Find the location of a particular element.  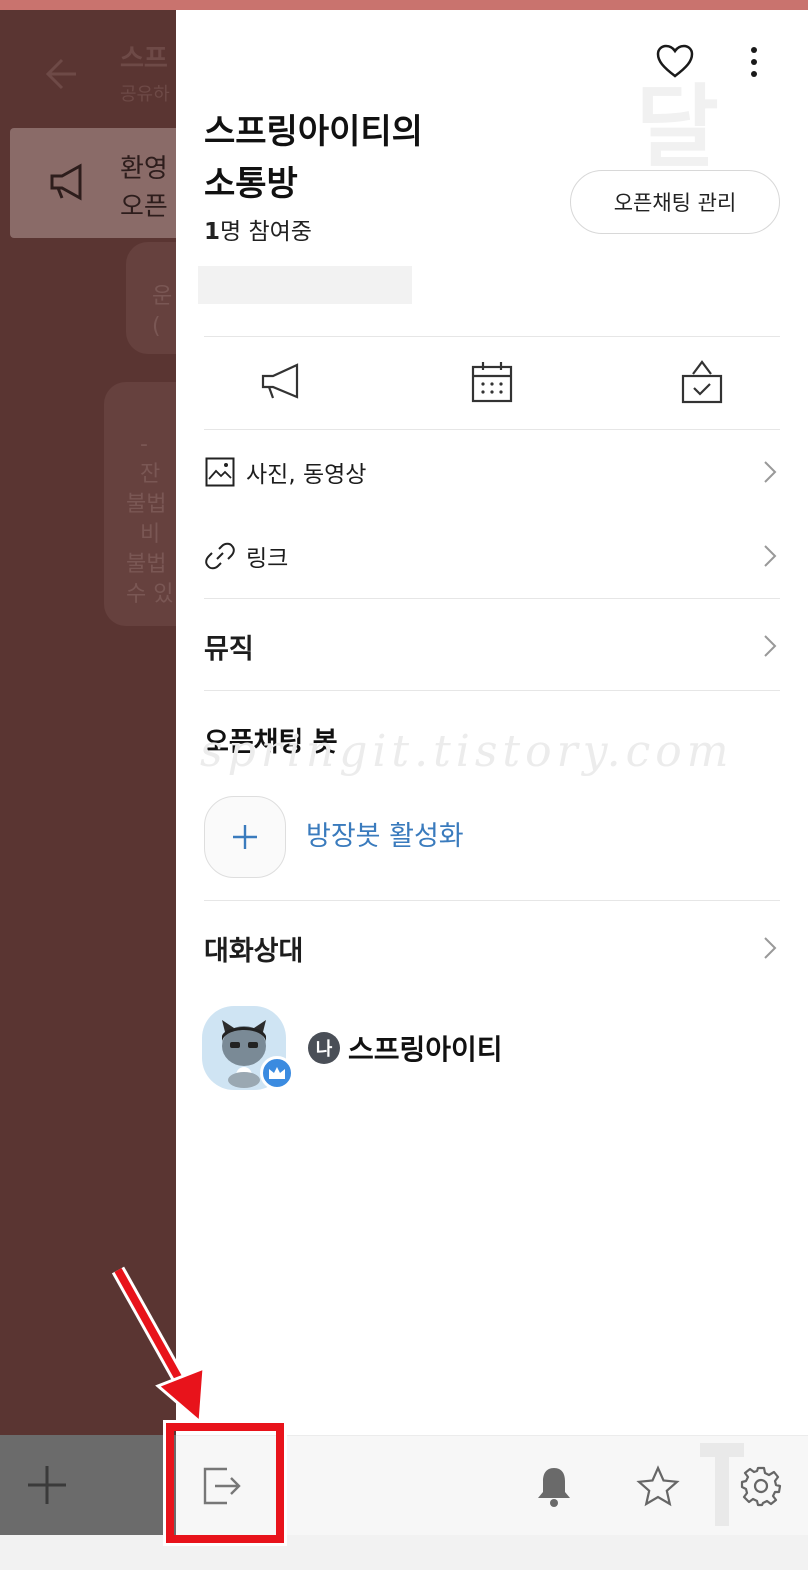

favorite-star-button is located at coordinates (658, 1486).